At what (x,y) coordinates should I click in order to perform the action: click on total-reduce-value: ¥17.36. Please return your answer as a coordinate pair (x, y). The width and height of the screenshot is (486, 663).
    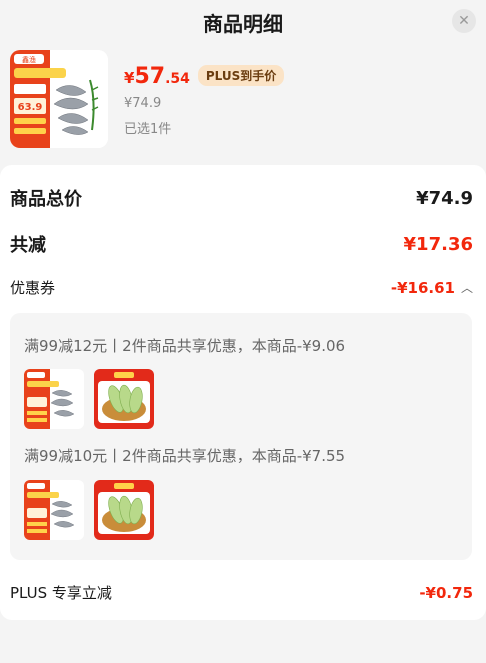
    Looking at the image, I should click on (438, 244).